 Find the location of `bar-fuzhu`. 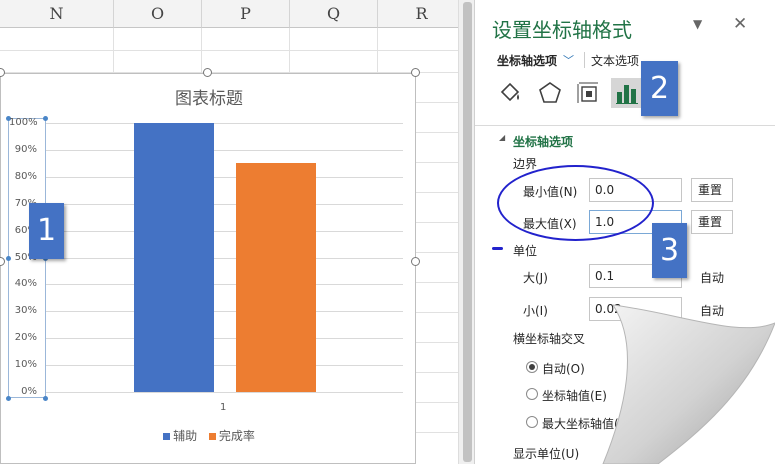

bar-fuzhu is located at coordinates (174, 257).